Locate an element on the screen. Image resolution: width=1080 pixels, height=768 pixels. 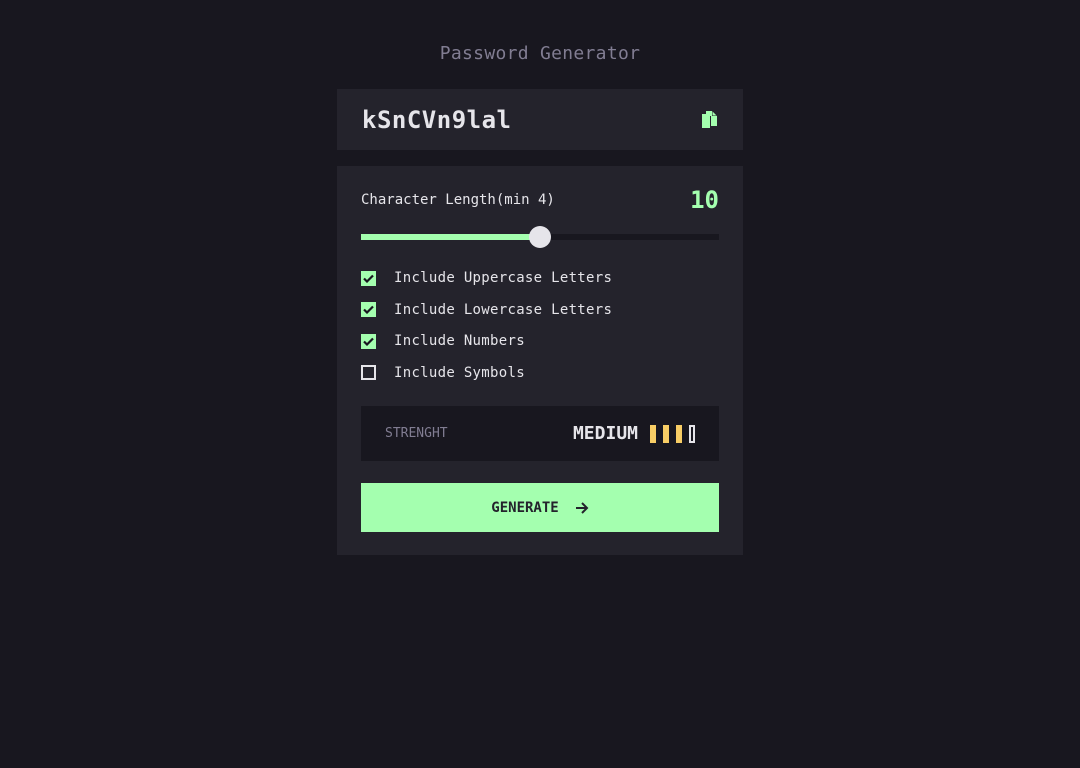
copy-button is located at coordinates (709, 120).